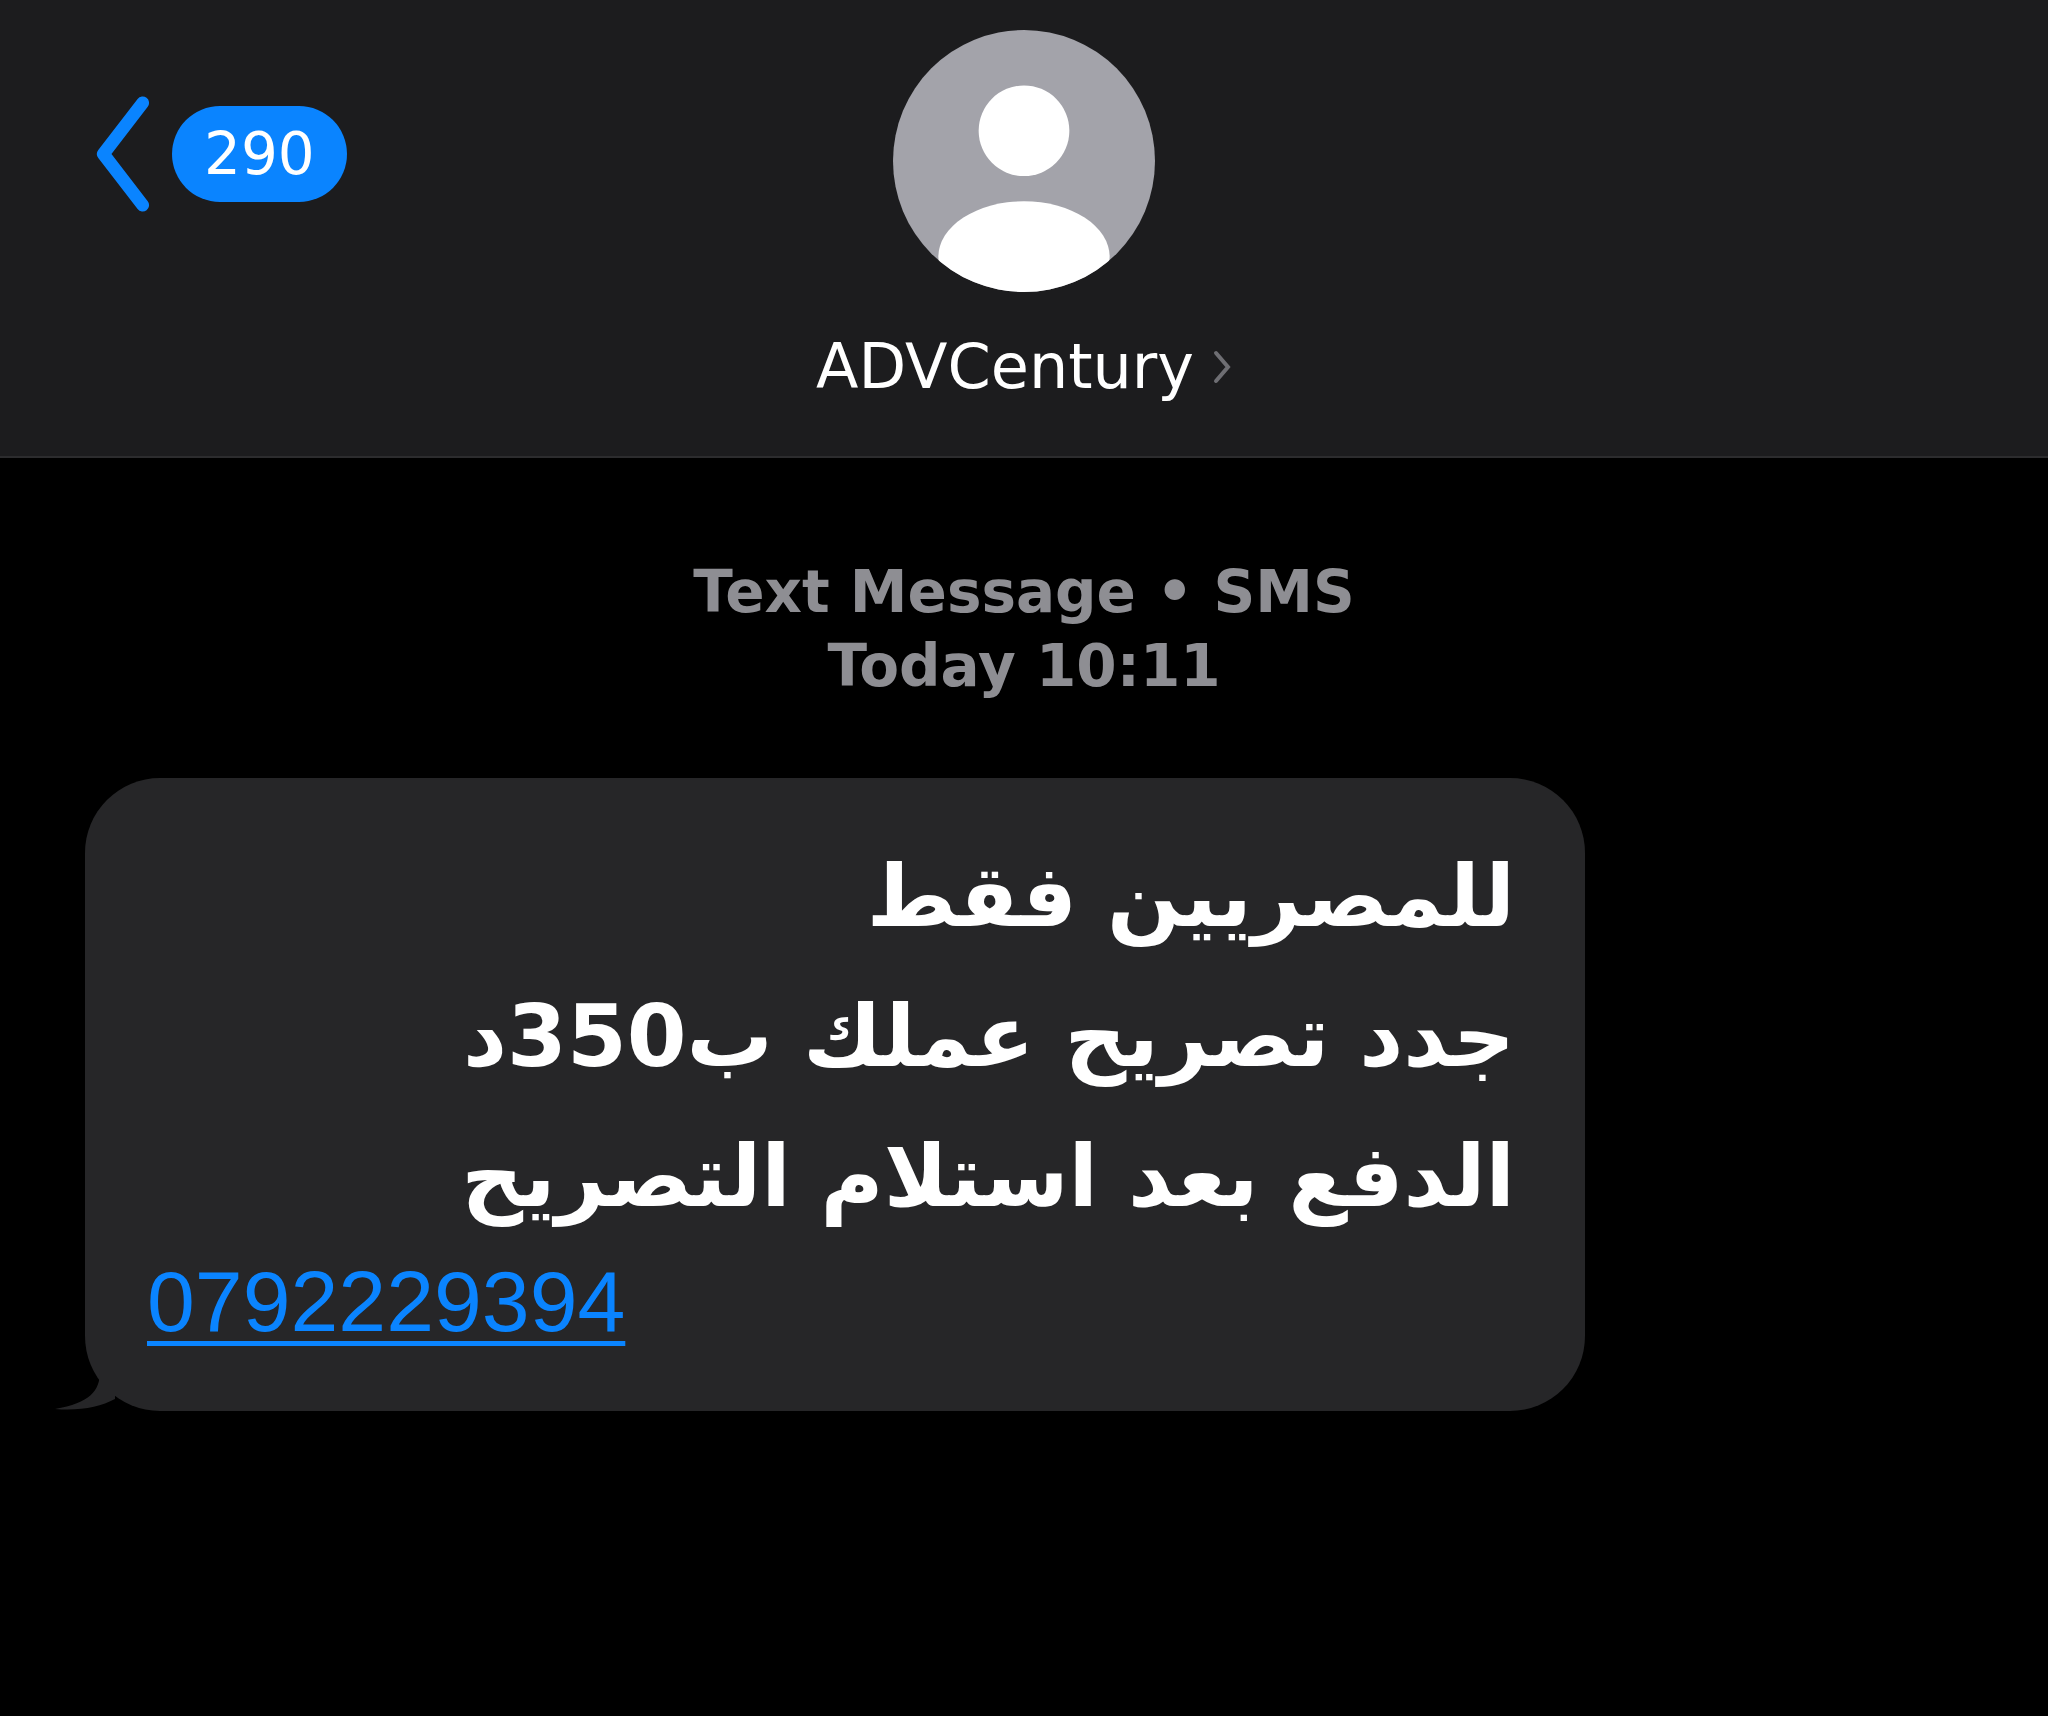  What do you see at coordinates (386, 1301) in the screenshot?
I see `phone-number-link: 0792229394` at bounding box center [386, 1301].